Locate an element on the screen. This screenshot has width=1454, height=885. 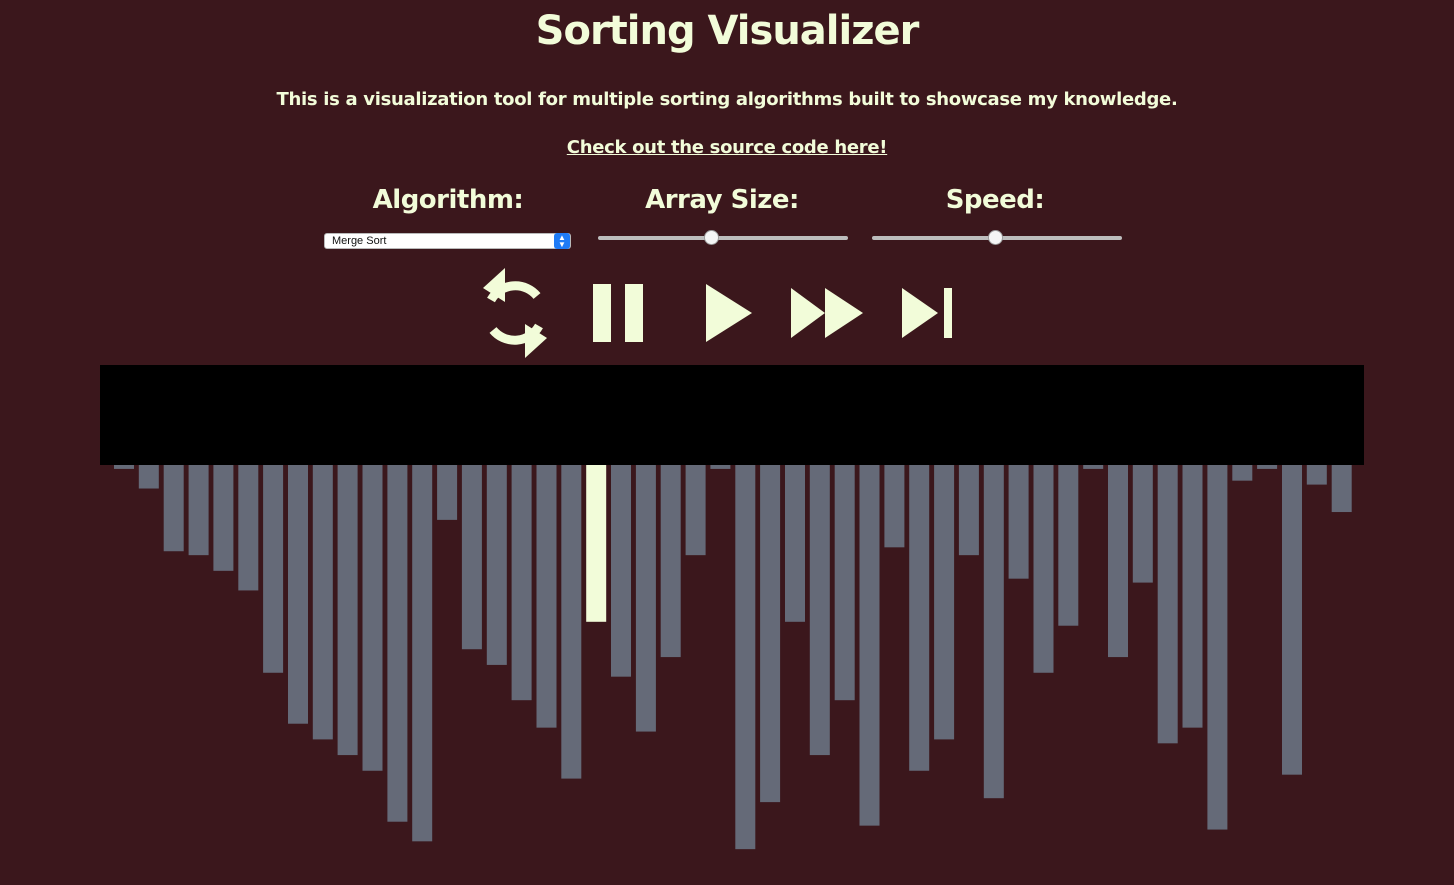
play-icon is located at coordinates (729, 313).